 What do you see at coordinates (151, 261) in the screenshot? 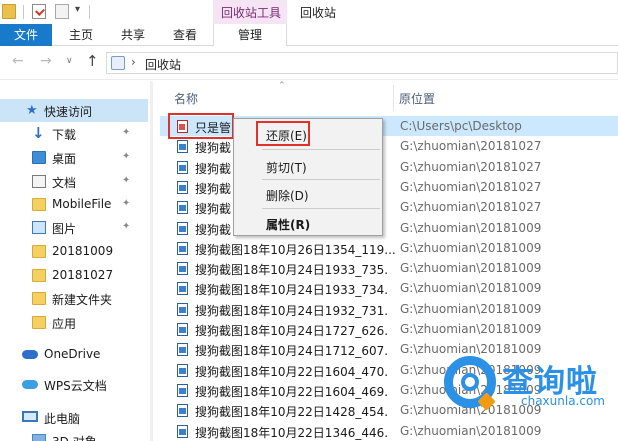
I see `navigation-pane-scrollbar` at bounding box center [151, 261].